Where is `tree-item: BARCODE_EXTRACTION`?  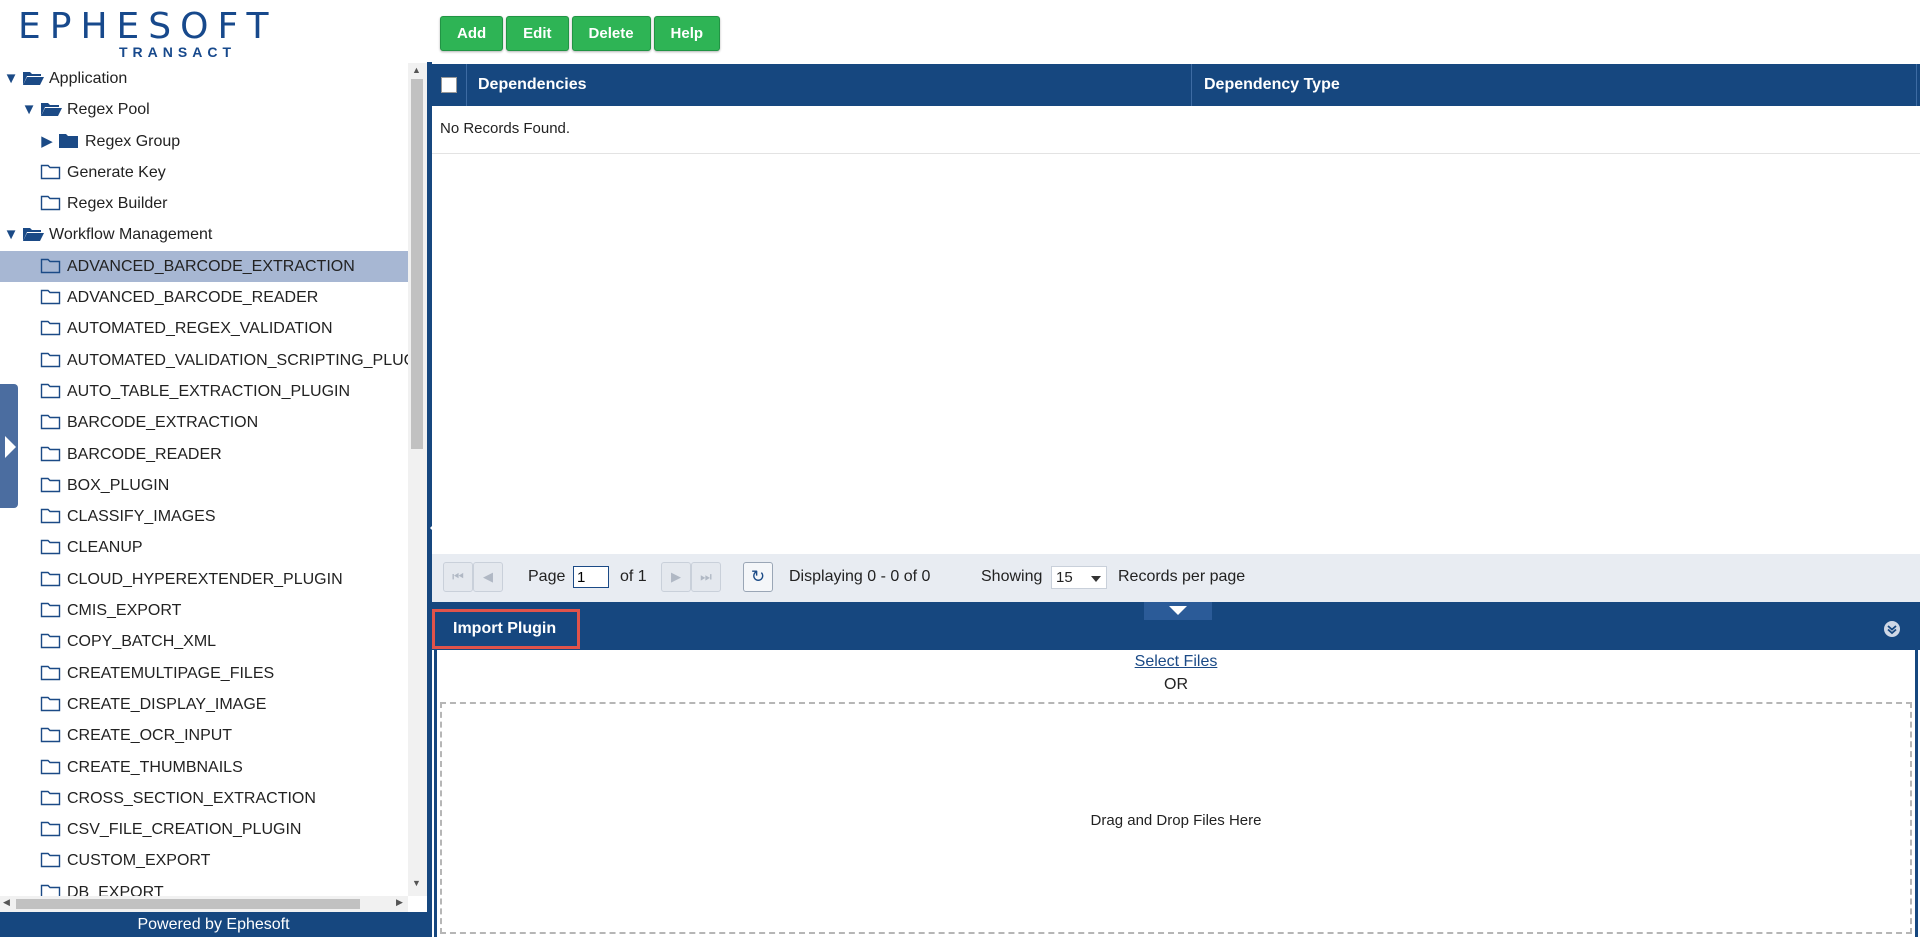 tree-item: BARCODE_EXTRACTION is located at coordinates (204, 422).